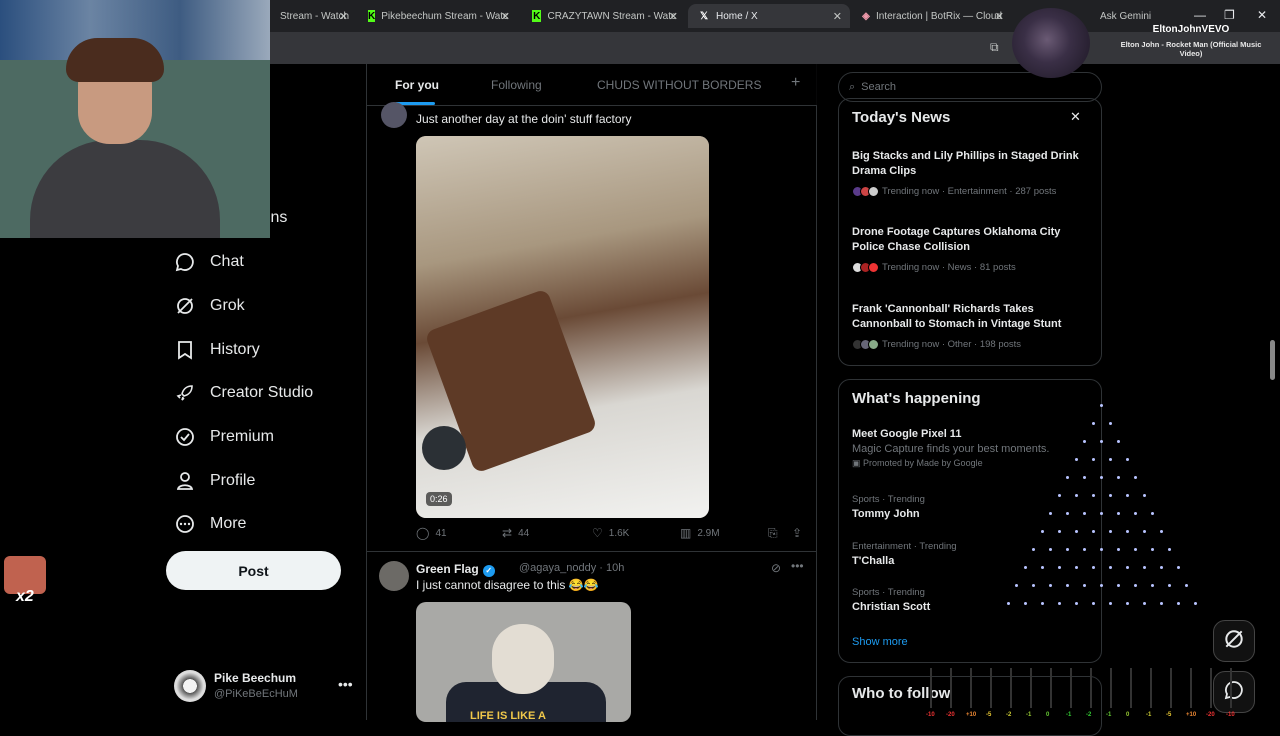  Describe the element at coordinates (994, 47) in the screenshot. I see `cast-icon: ⧉` at that location.